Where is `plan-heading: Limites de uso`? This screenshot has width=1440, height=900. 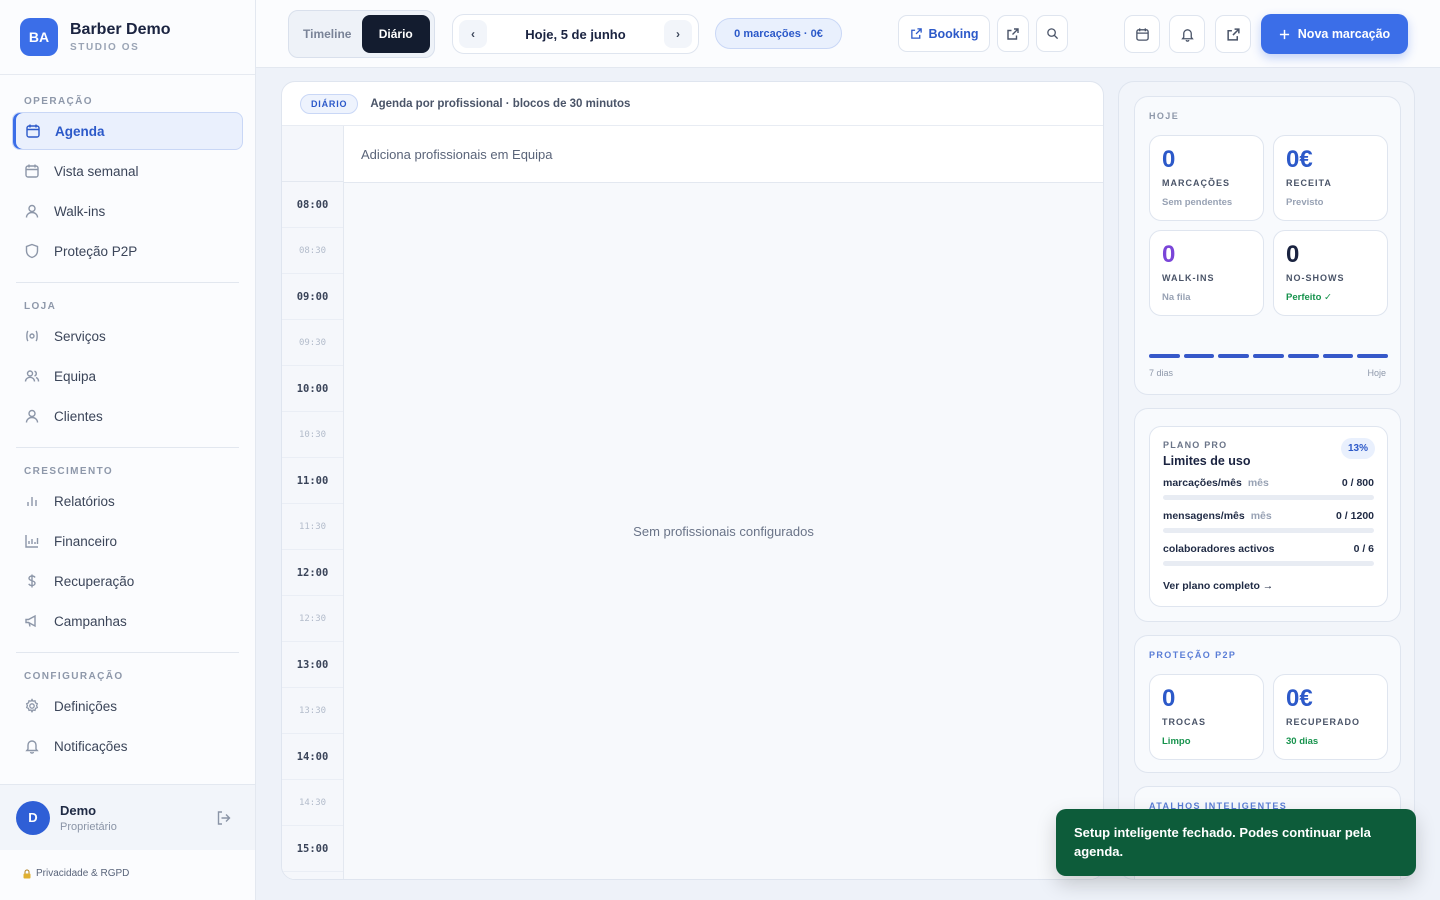 plan-heading: Limites de uso is located at coordinates (1207, 461).